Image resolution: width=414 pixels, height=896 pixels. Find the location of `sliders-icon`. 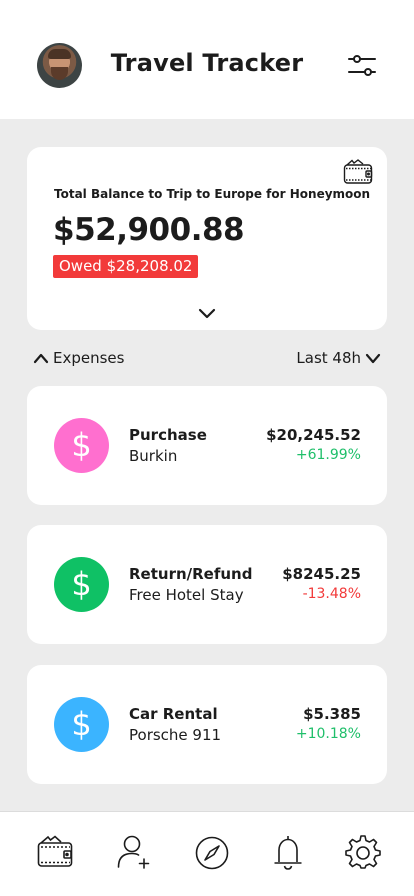

sliders-icon is located at coordinates (362, 65).